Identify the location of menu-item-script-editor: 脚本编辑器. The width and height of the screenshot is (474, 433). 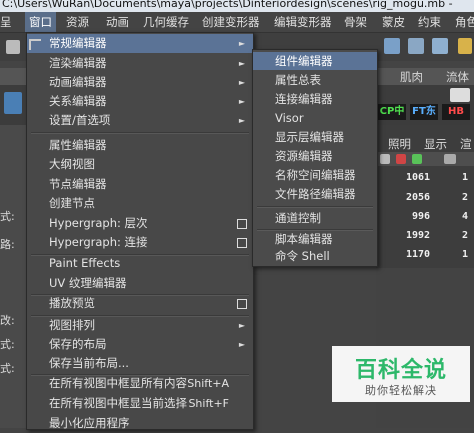
(315, 239).